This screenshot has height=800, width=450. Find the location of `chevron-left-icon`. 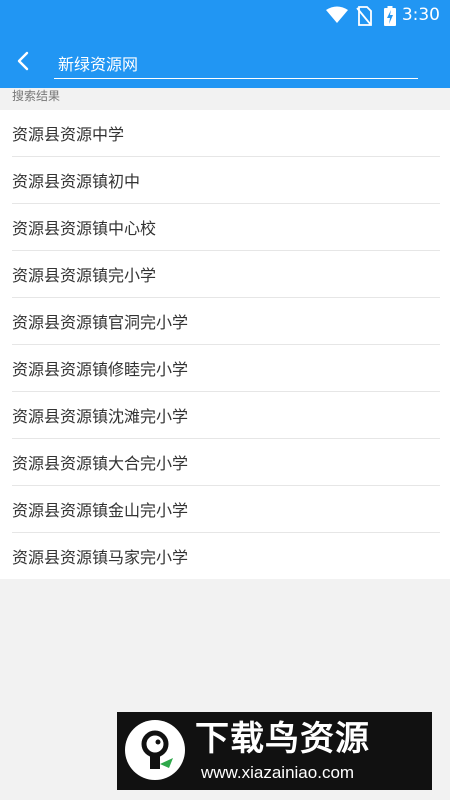

chevron-left-icon is located at coordinates (23, 61).